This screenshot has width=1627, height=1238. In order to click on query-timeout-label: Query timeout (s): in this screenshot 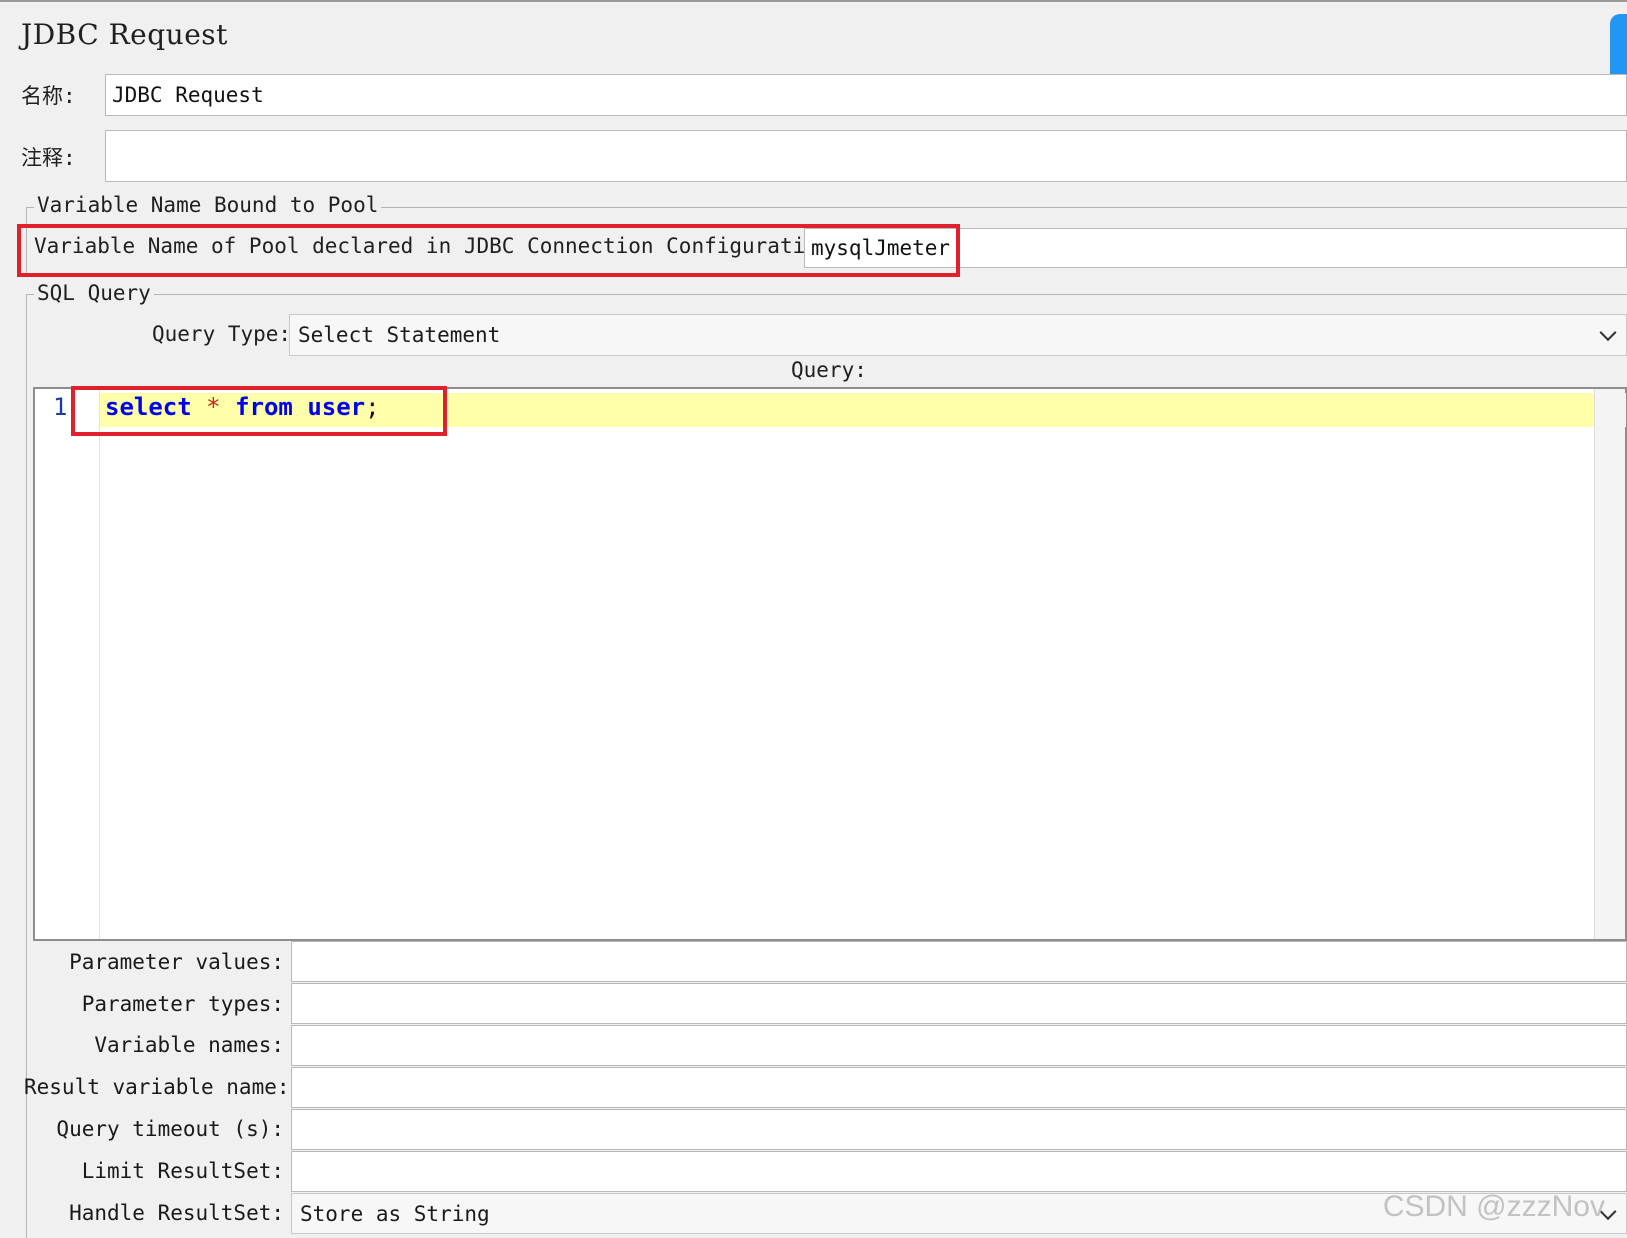, I will do `click(170, 1129)`.